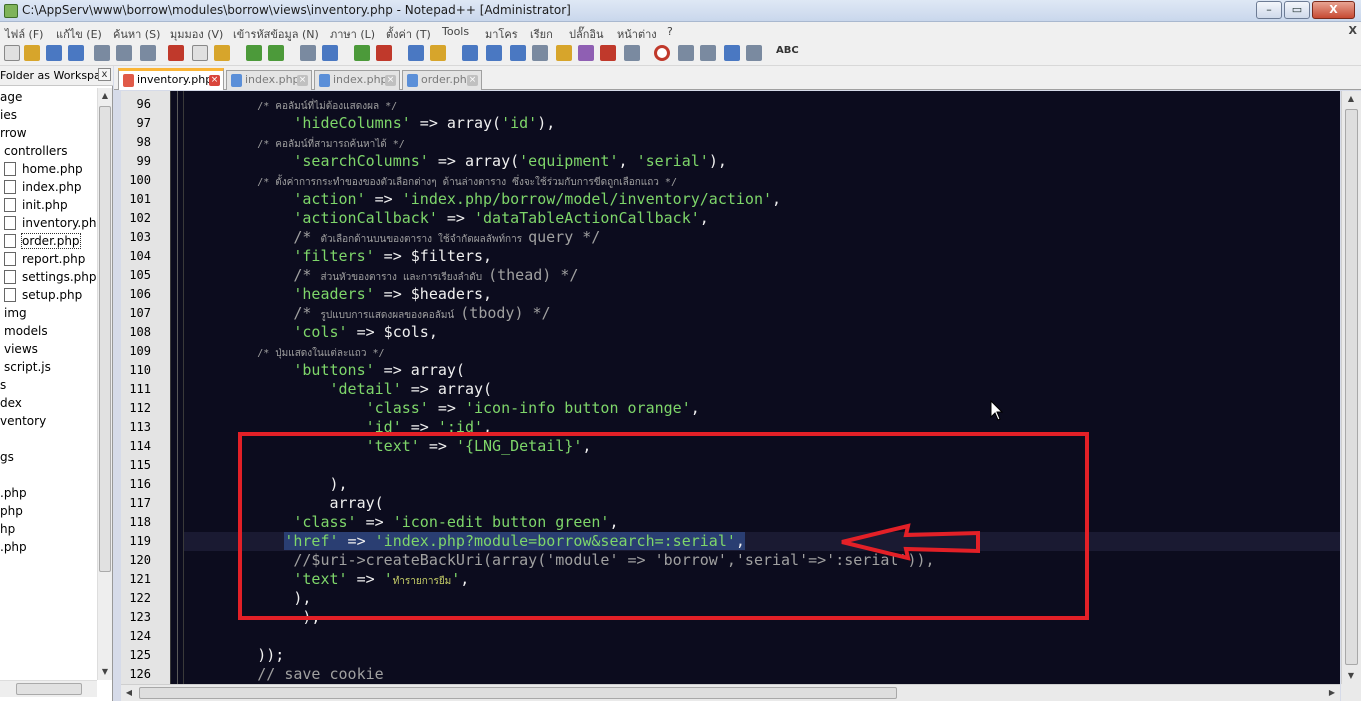  Describe the element at coordinates (338, 294) in the screenshot. I see `code-line: 'headers' => $headers,` at that location.